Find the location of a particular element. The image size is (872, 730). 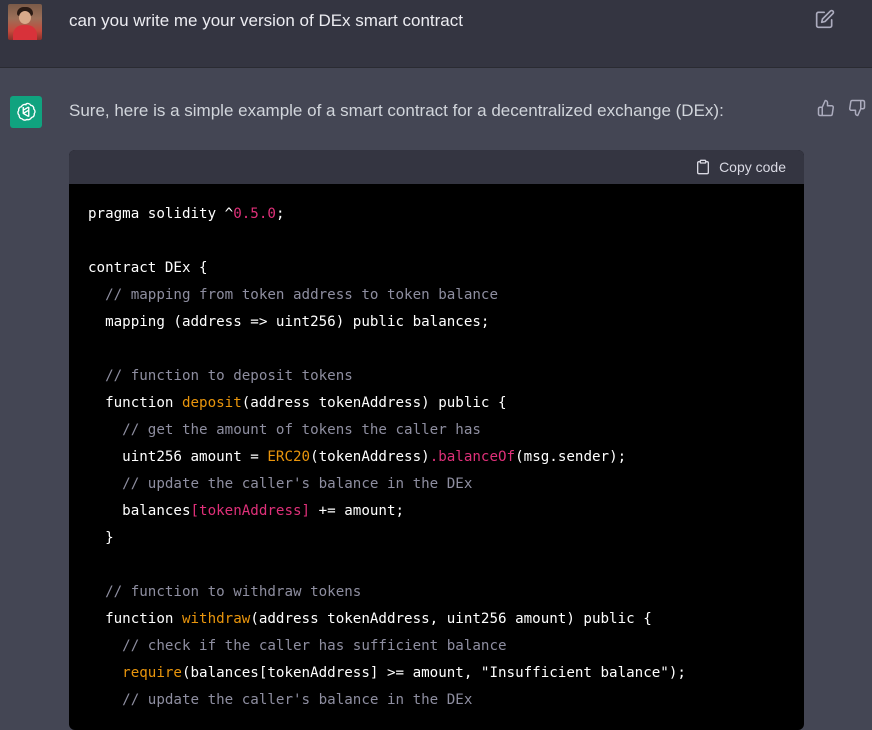

code-token: (msg.sender); is located at coordinates (571, 457).